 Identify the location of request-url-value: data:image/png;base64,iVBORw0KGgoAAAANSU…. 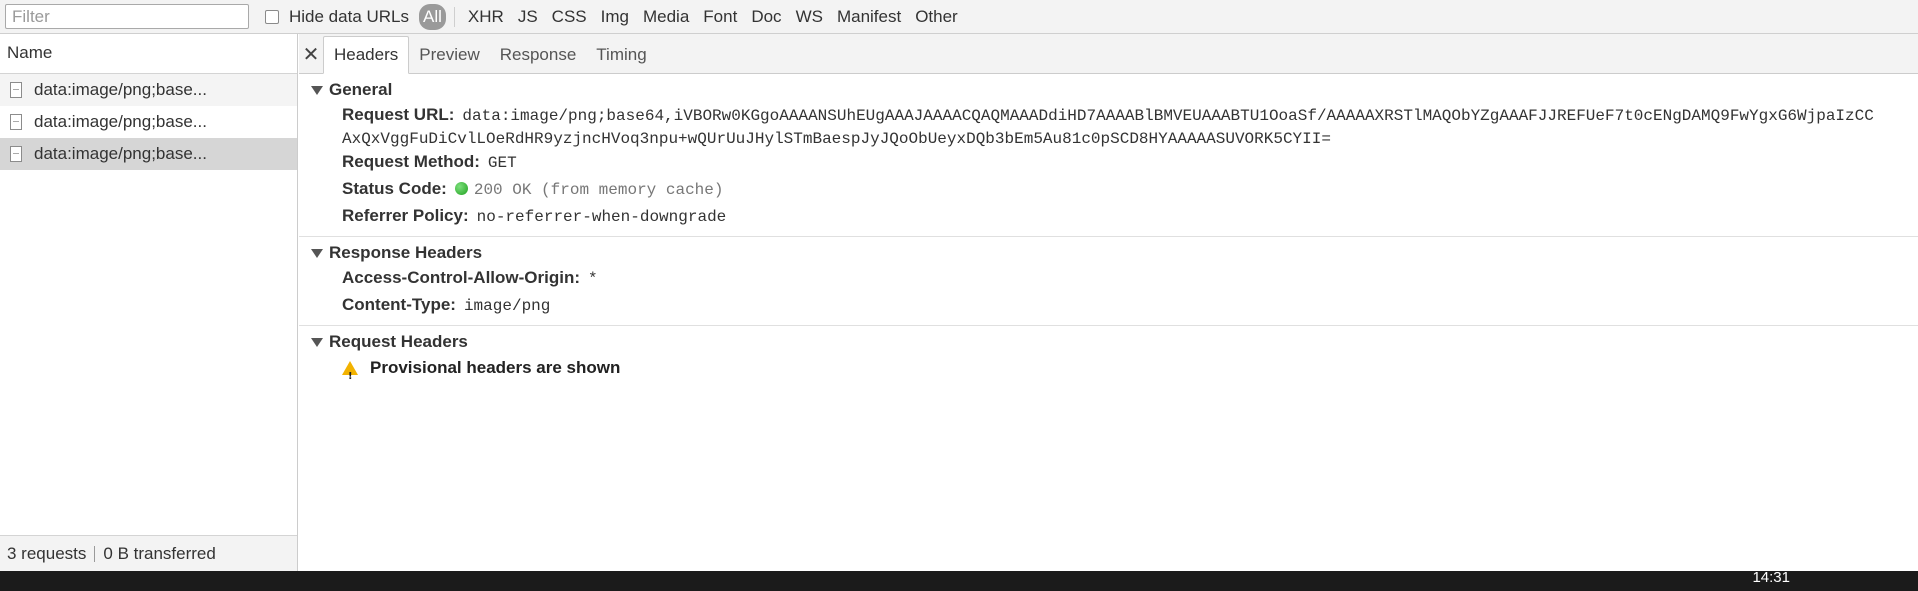
(1168, 116).